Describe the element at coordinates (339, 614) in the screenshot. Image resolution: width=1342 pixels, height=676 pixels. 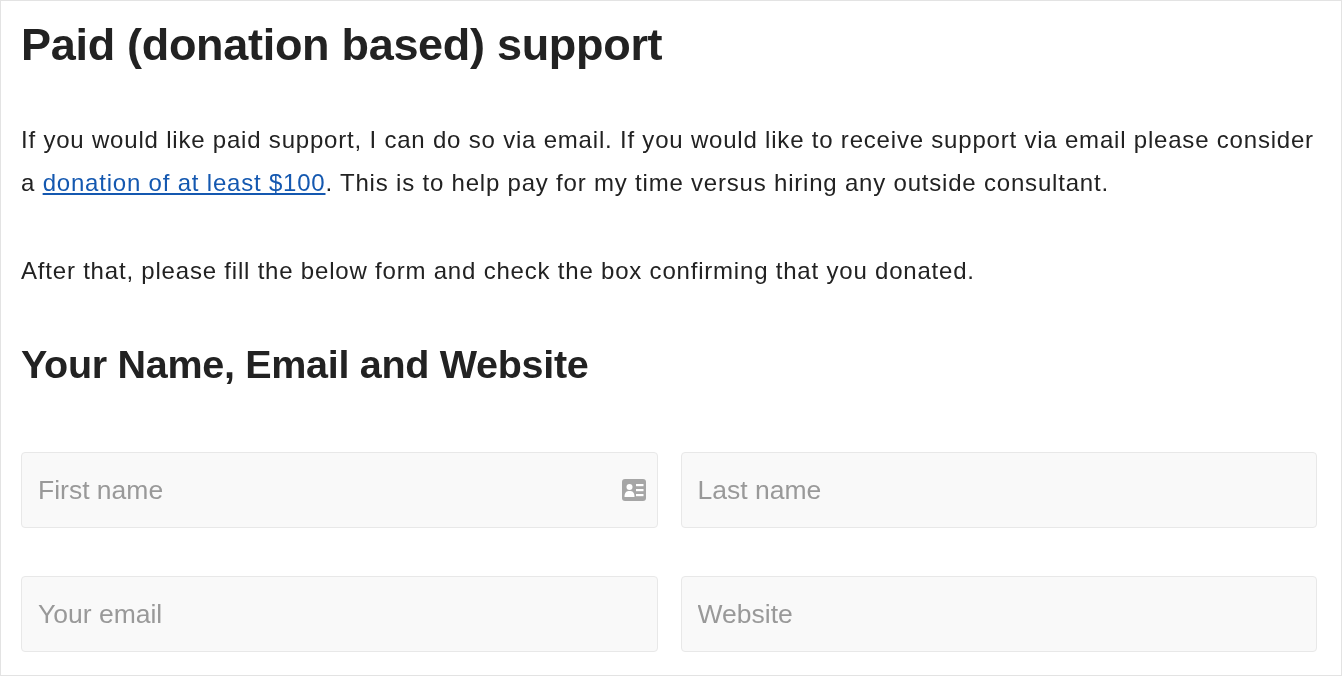
I see `text-input-field: Your email` at that location.